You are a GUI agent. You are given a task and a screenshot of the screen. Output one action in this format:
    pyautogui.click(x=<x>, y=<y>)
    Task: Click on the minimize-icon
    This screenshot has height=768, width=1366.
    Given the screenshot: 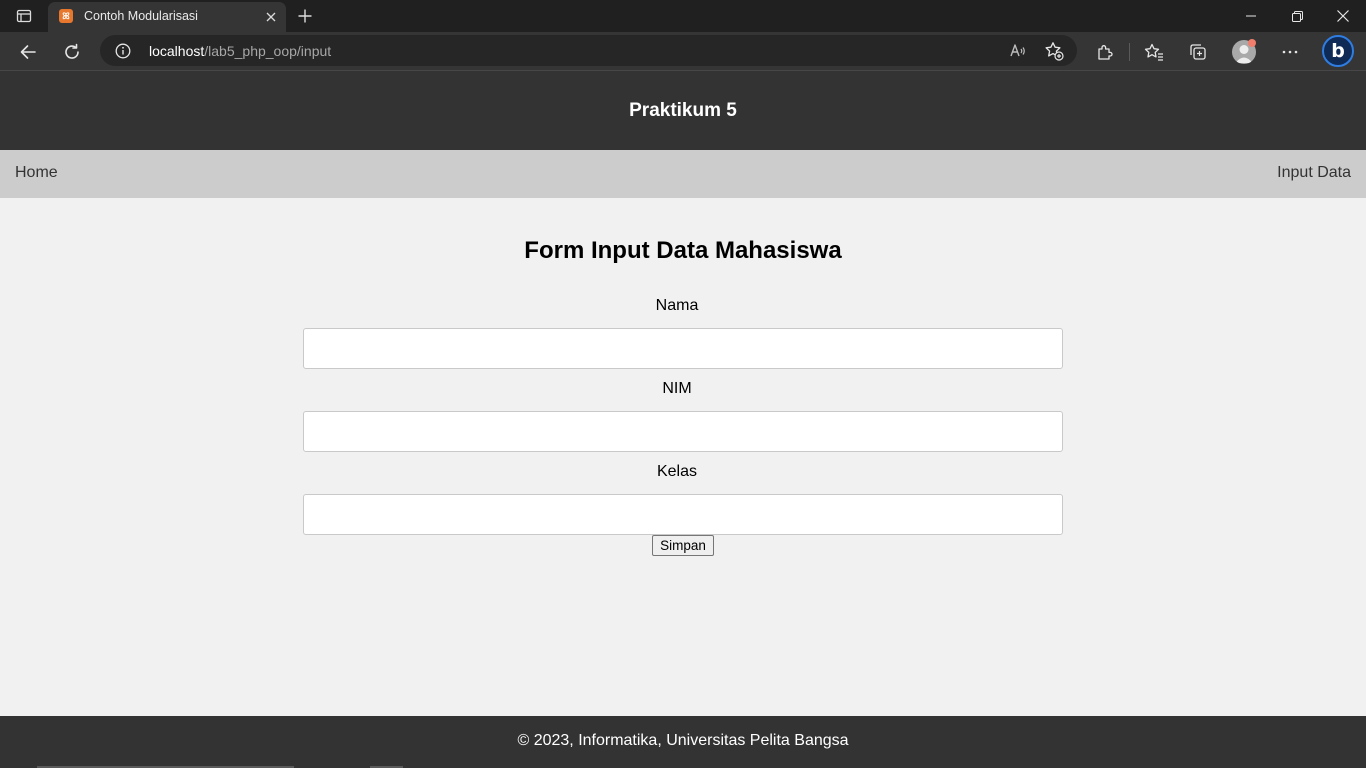 What is the action you would take?
    pyautogui.click(x=1251, y=16)
    